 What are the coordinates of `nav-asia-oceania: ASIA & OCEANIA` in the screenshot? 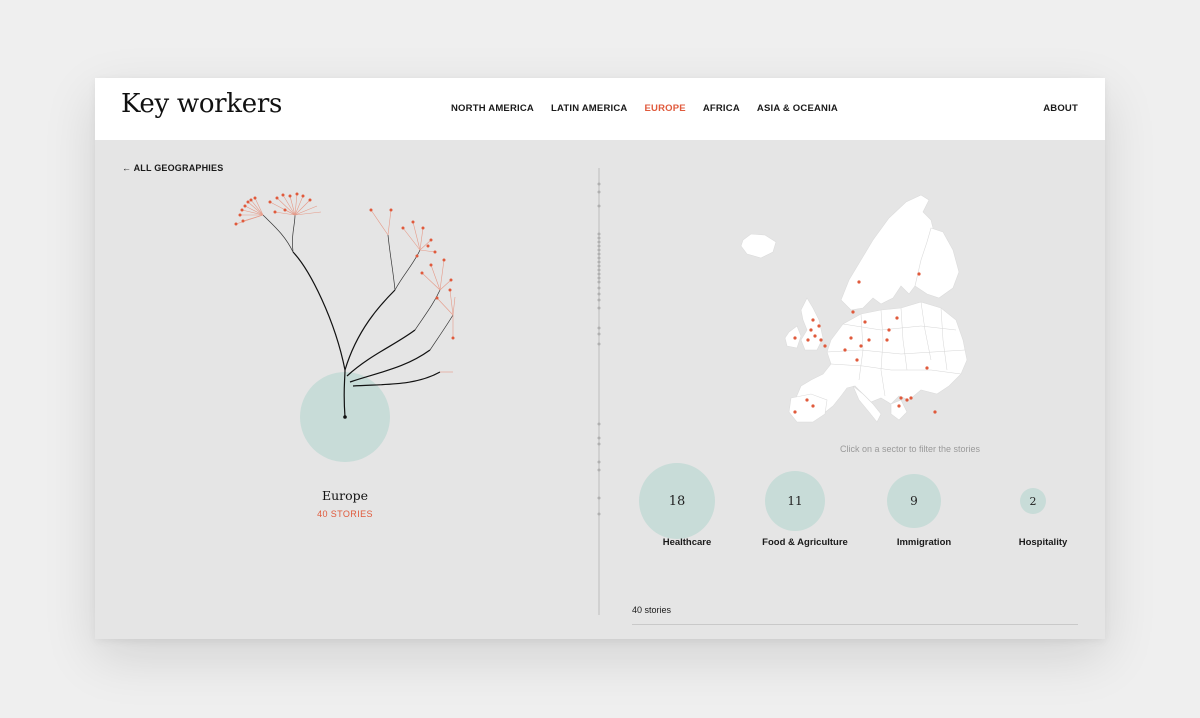 It's located at (797, 108).